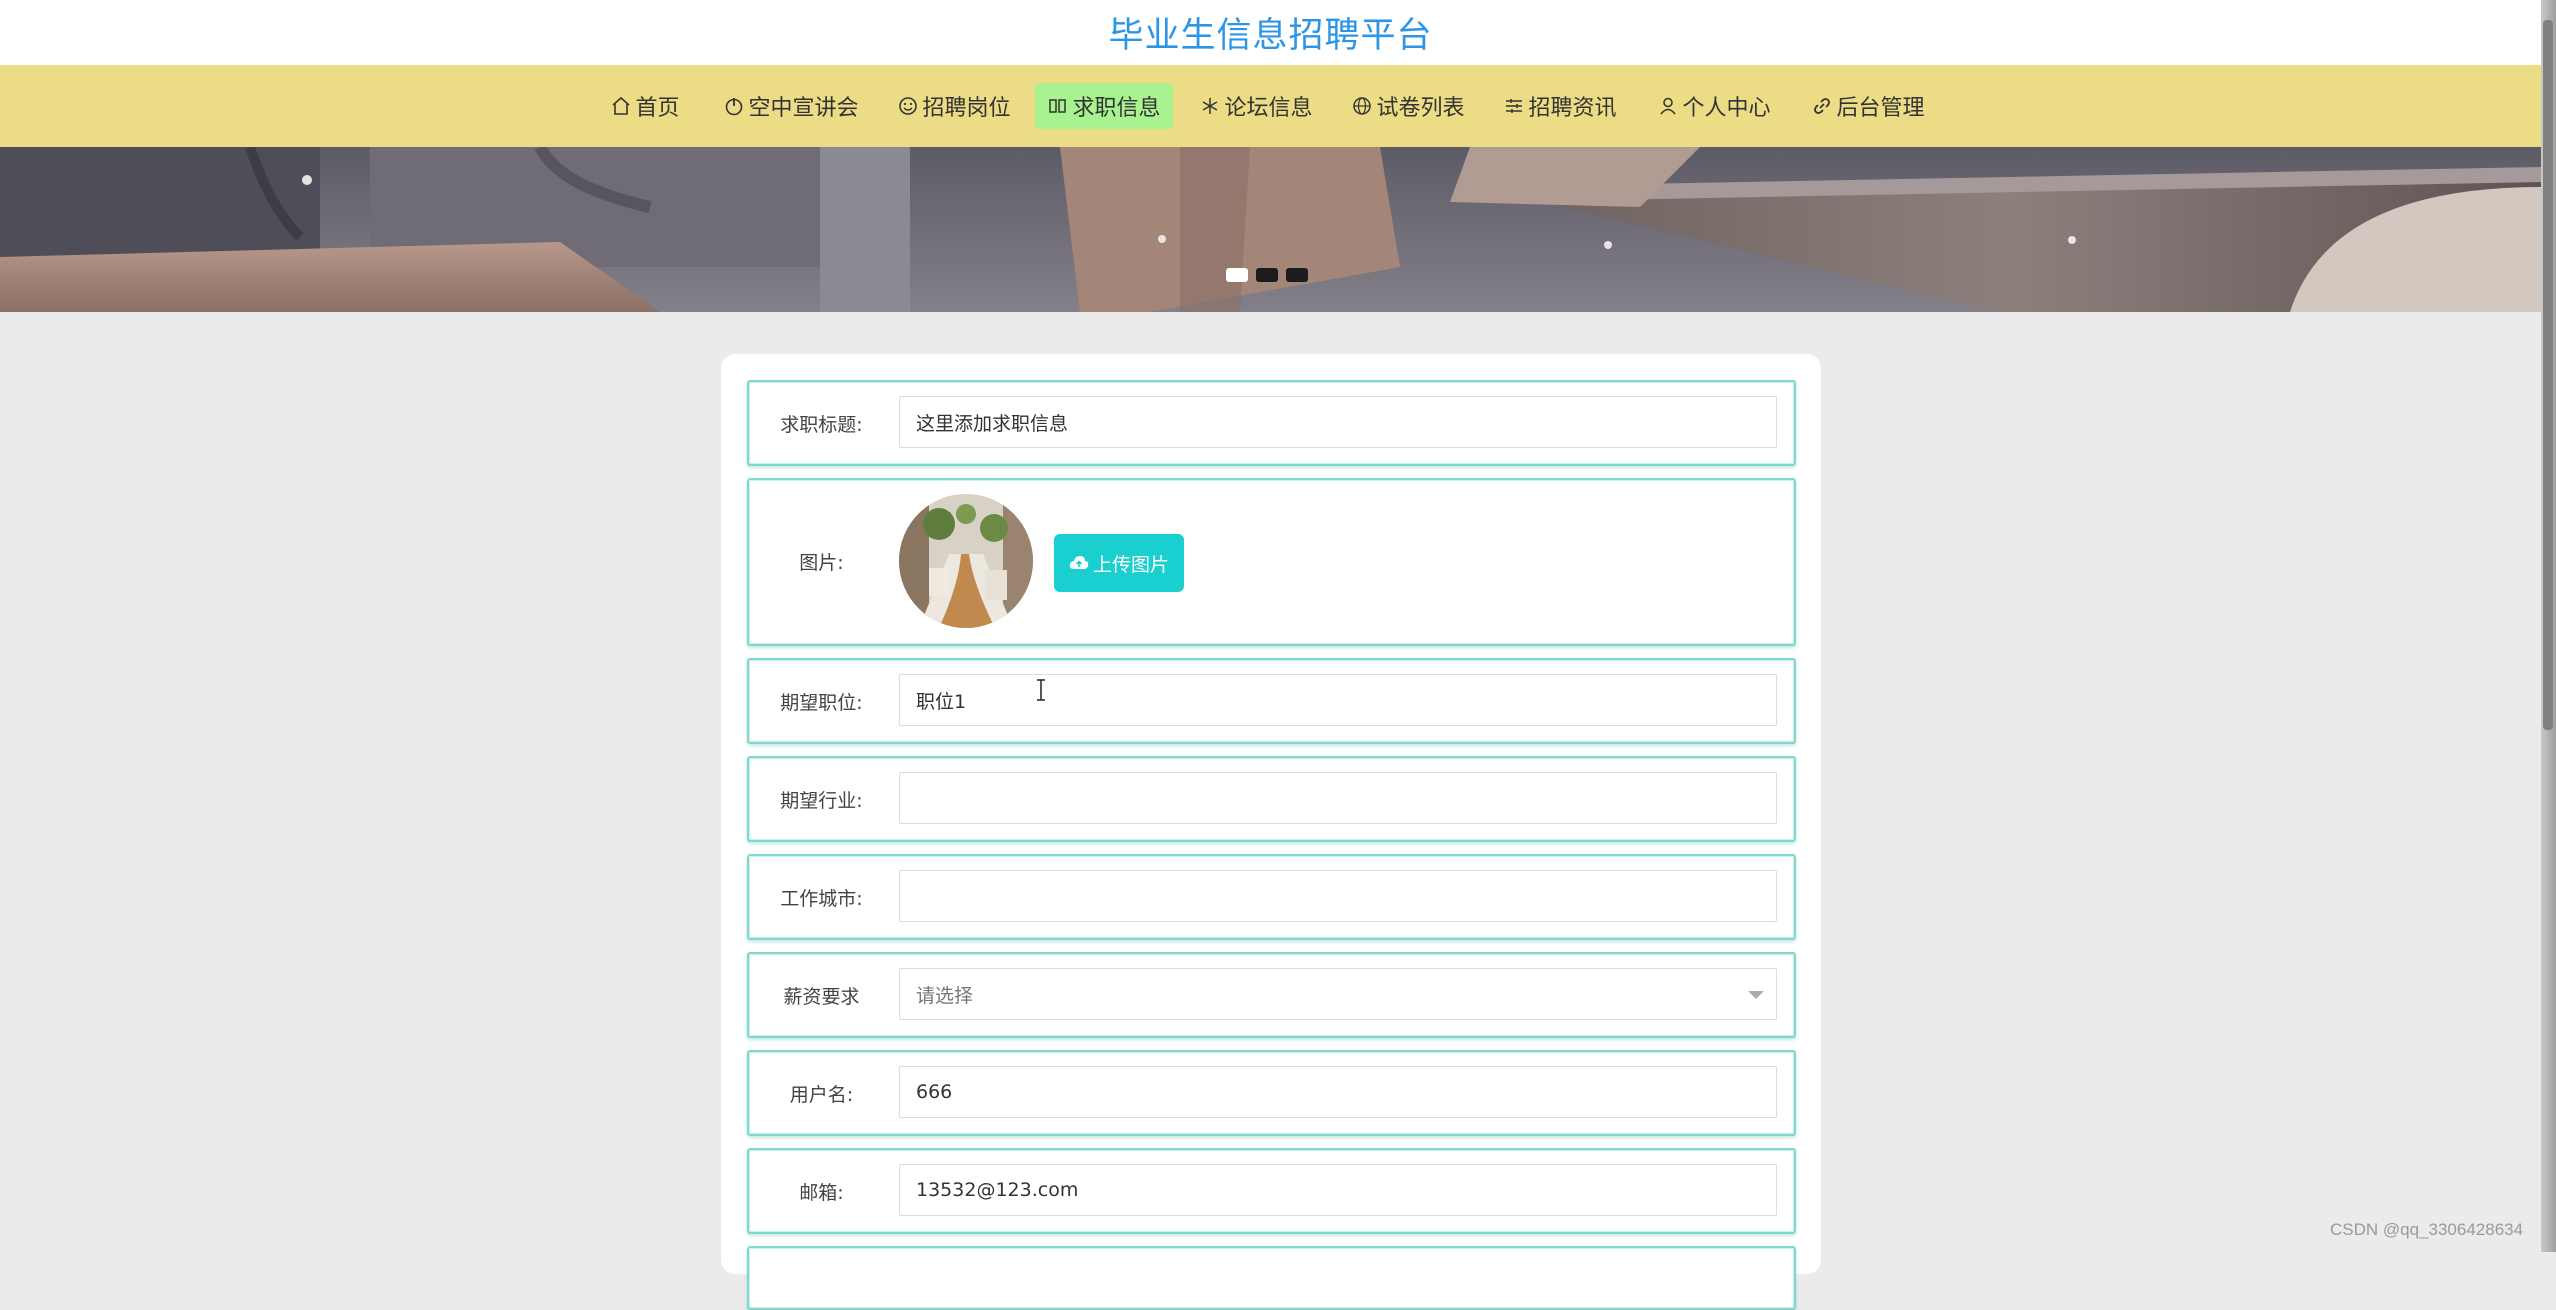 This screenshot has height=1310, width=2556. What do you see at coordinates (1362, 106) in the screenshot?
I see `globe-icon` at bounding box center [1362, 106].